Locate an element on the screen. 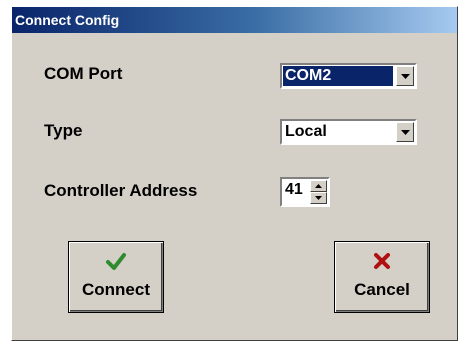  cancel-button-label: Cancel is located at coordinates (382, 289).